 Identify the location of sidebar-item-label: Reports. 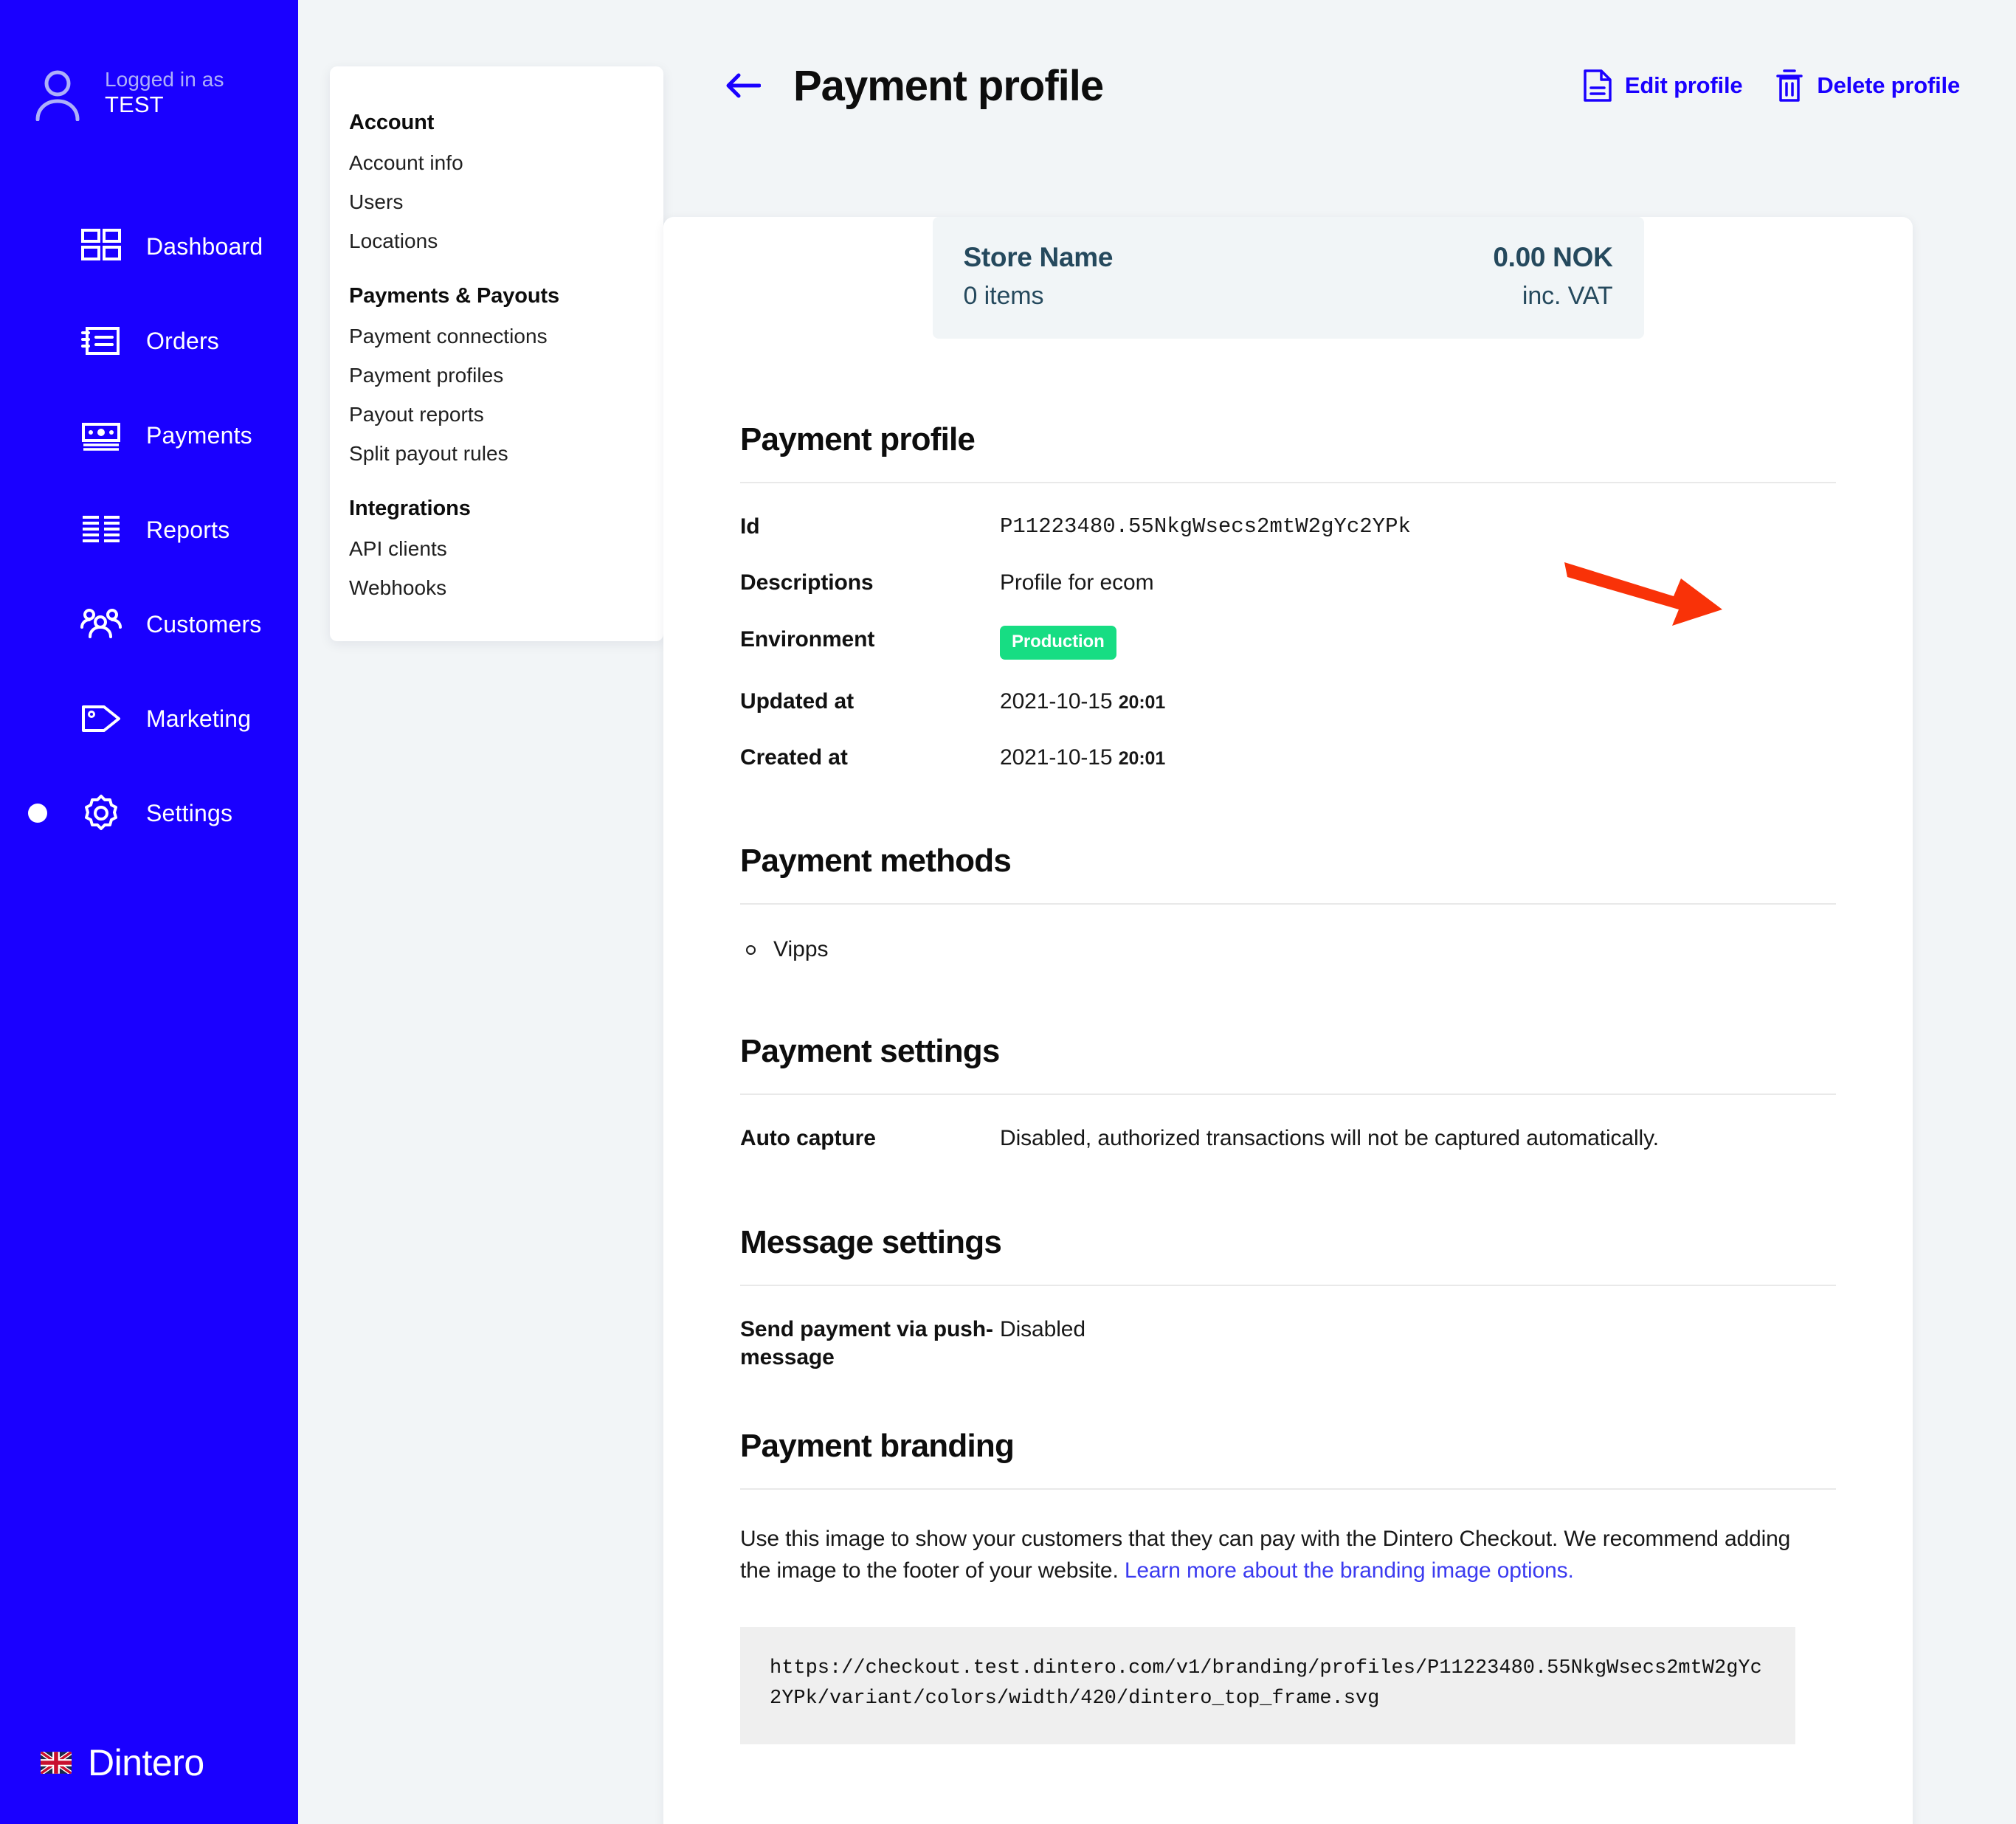
(188, 530).